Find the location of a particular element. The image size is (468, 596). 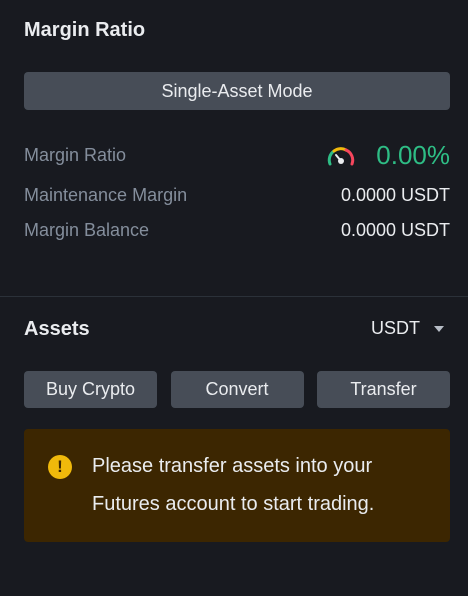

maintenance-margin-label: Maintenance Margin is located at coordinates (106, 195).